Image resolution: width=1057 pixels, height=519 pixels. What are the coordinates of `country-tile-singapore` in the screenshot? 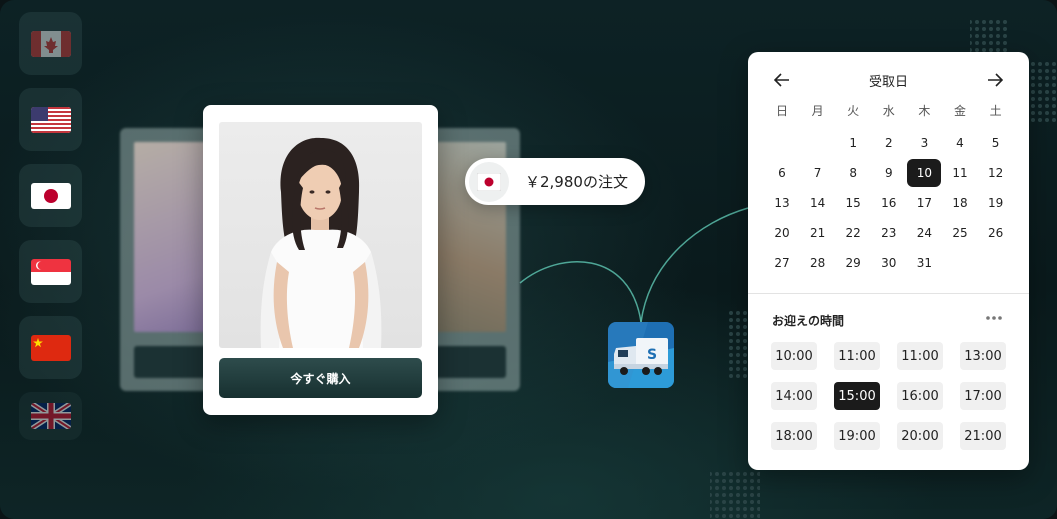 It's located at (50, 271).